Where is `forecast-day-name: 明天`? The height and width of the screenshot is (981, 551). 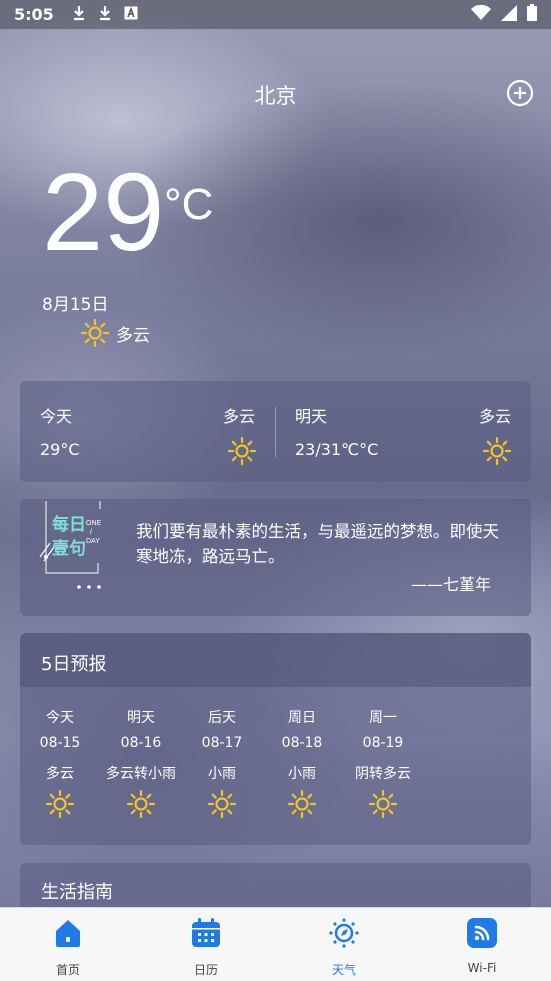 forecast-day-name: 明天 is located at coordinates (141, 718).